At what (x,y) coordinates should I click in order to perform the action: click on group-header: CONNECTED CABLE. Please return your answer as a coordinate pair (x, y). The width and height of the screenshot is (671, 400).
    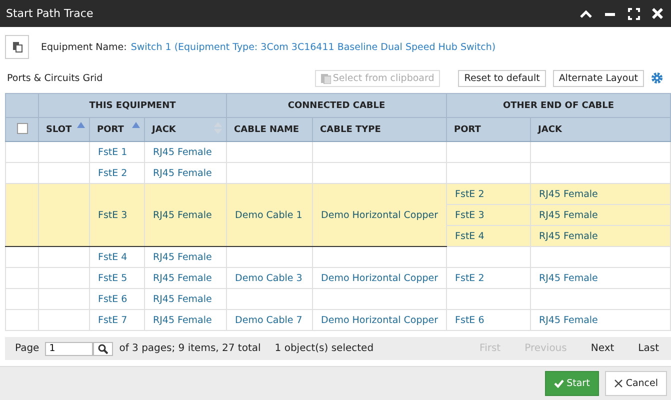
    Looking at the image, I should click on (336, 106).